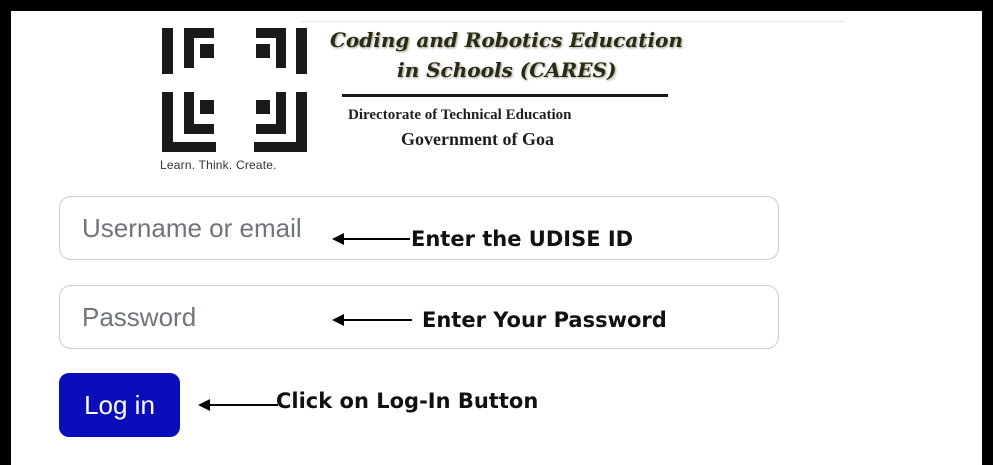  What do you see at coordinates (460, 115) in the screenshot?
I see `org-name-line1: Directorate of Technical Education` at bounding box center [460, 115].